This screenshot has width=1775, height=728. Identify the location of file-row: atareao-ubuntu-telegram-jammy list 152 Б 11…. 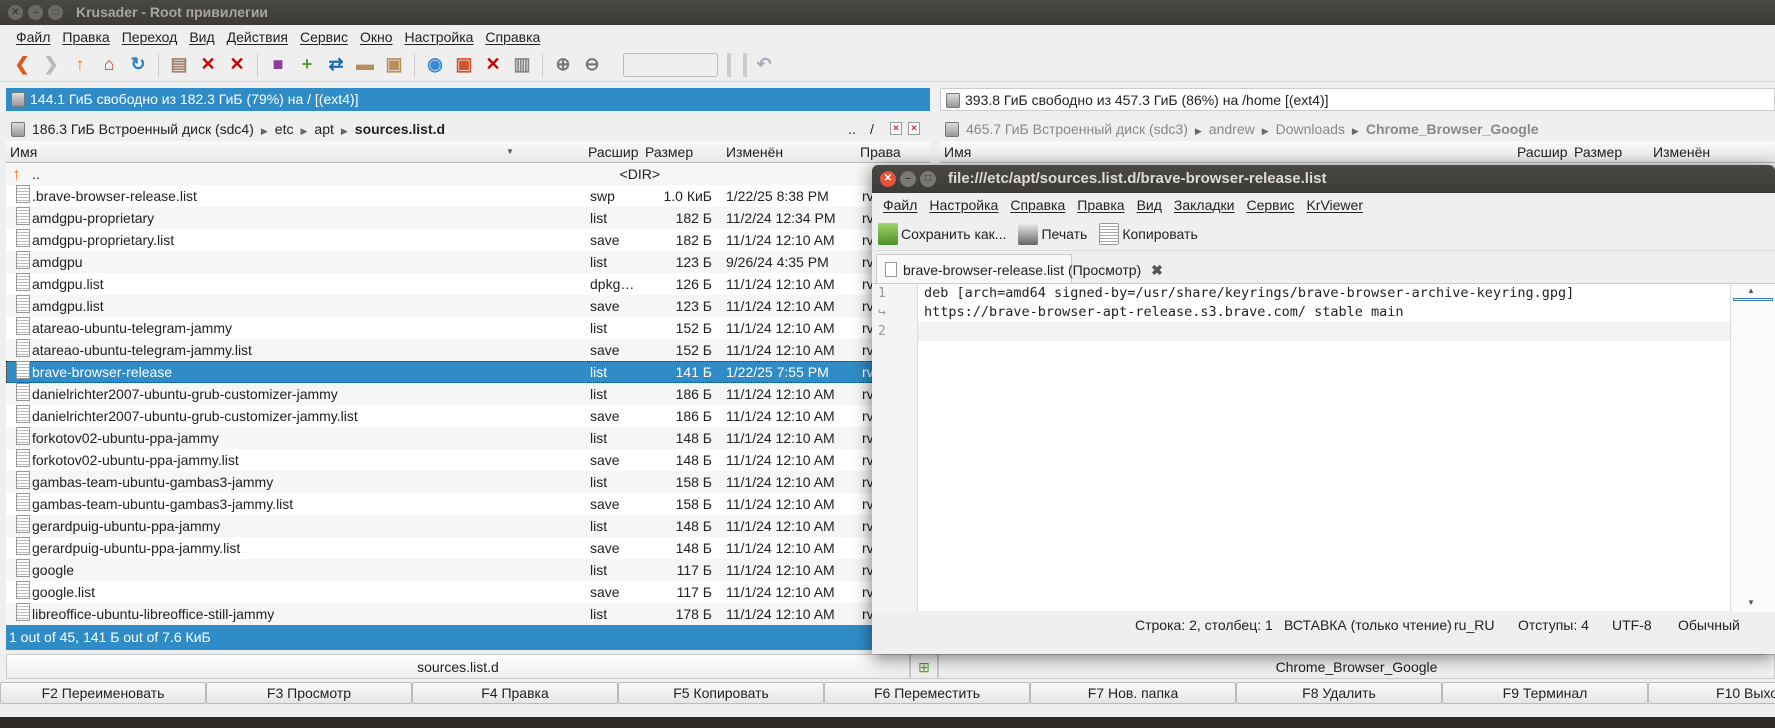
(468, 328).